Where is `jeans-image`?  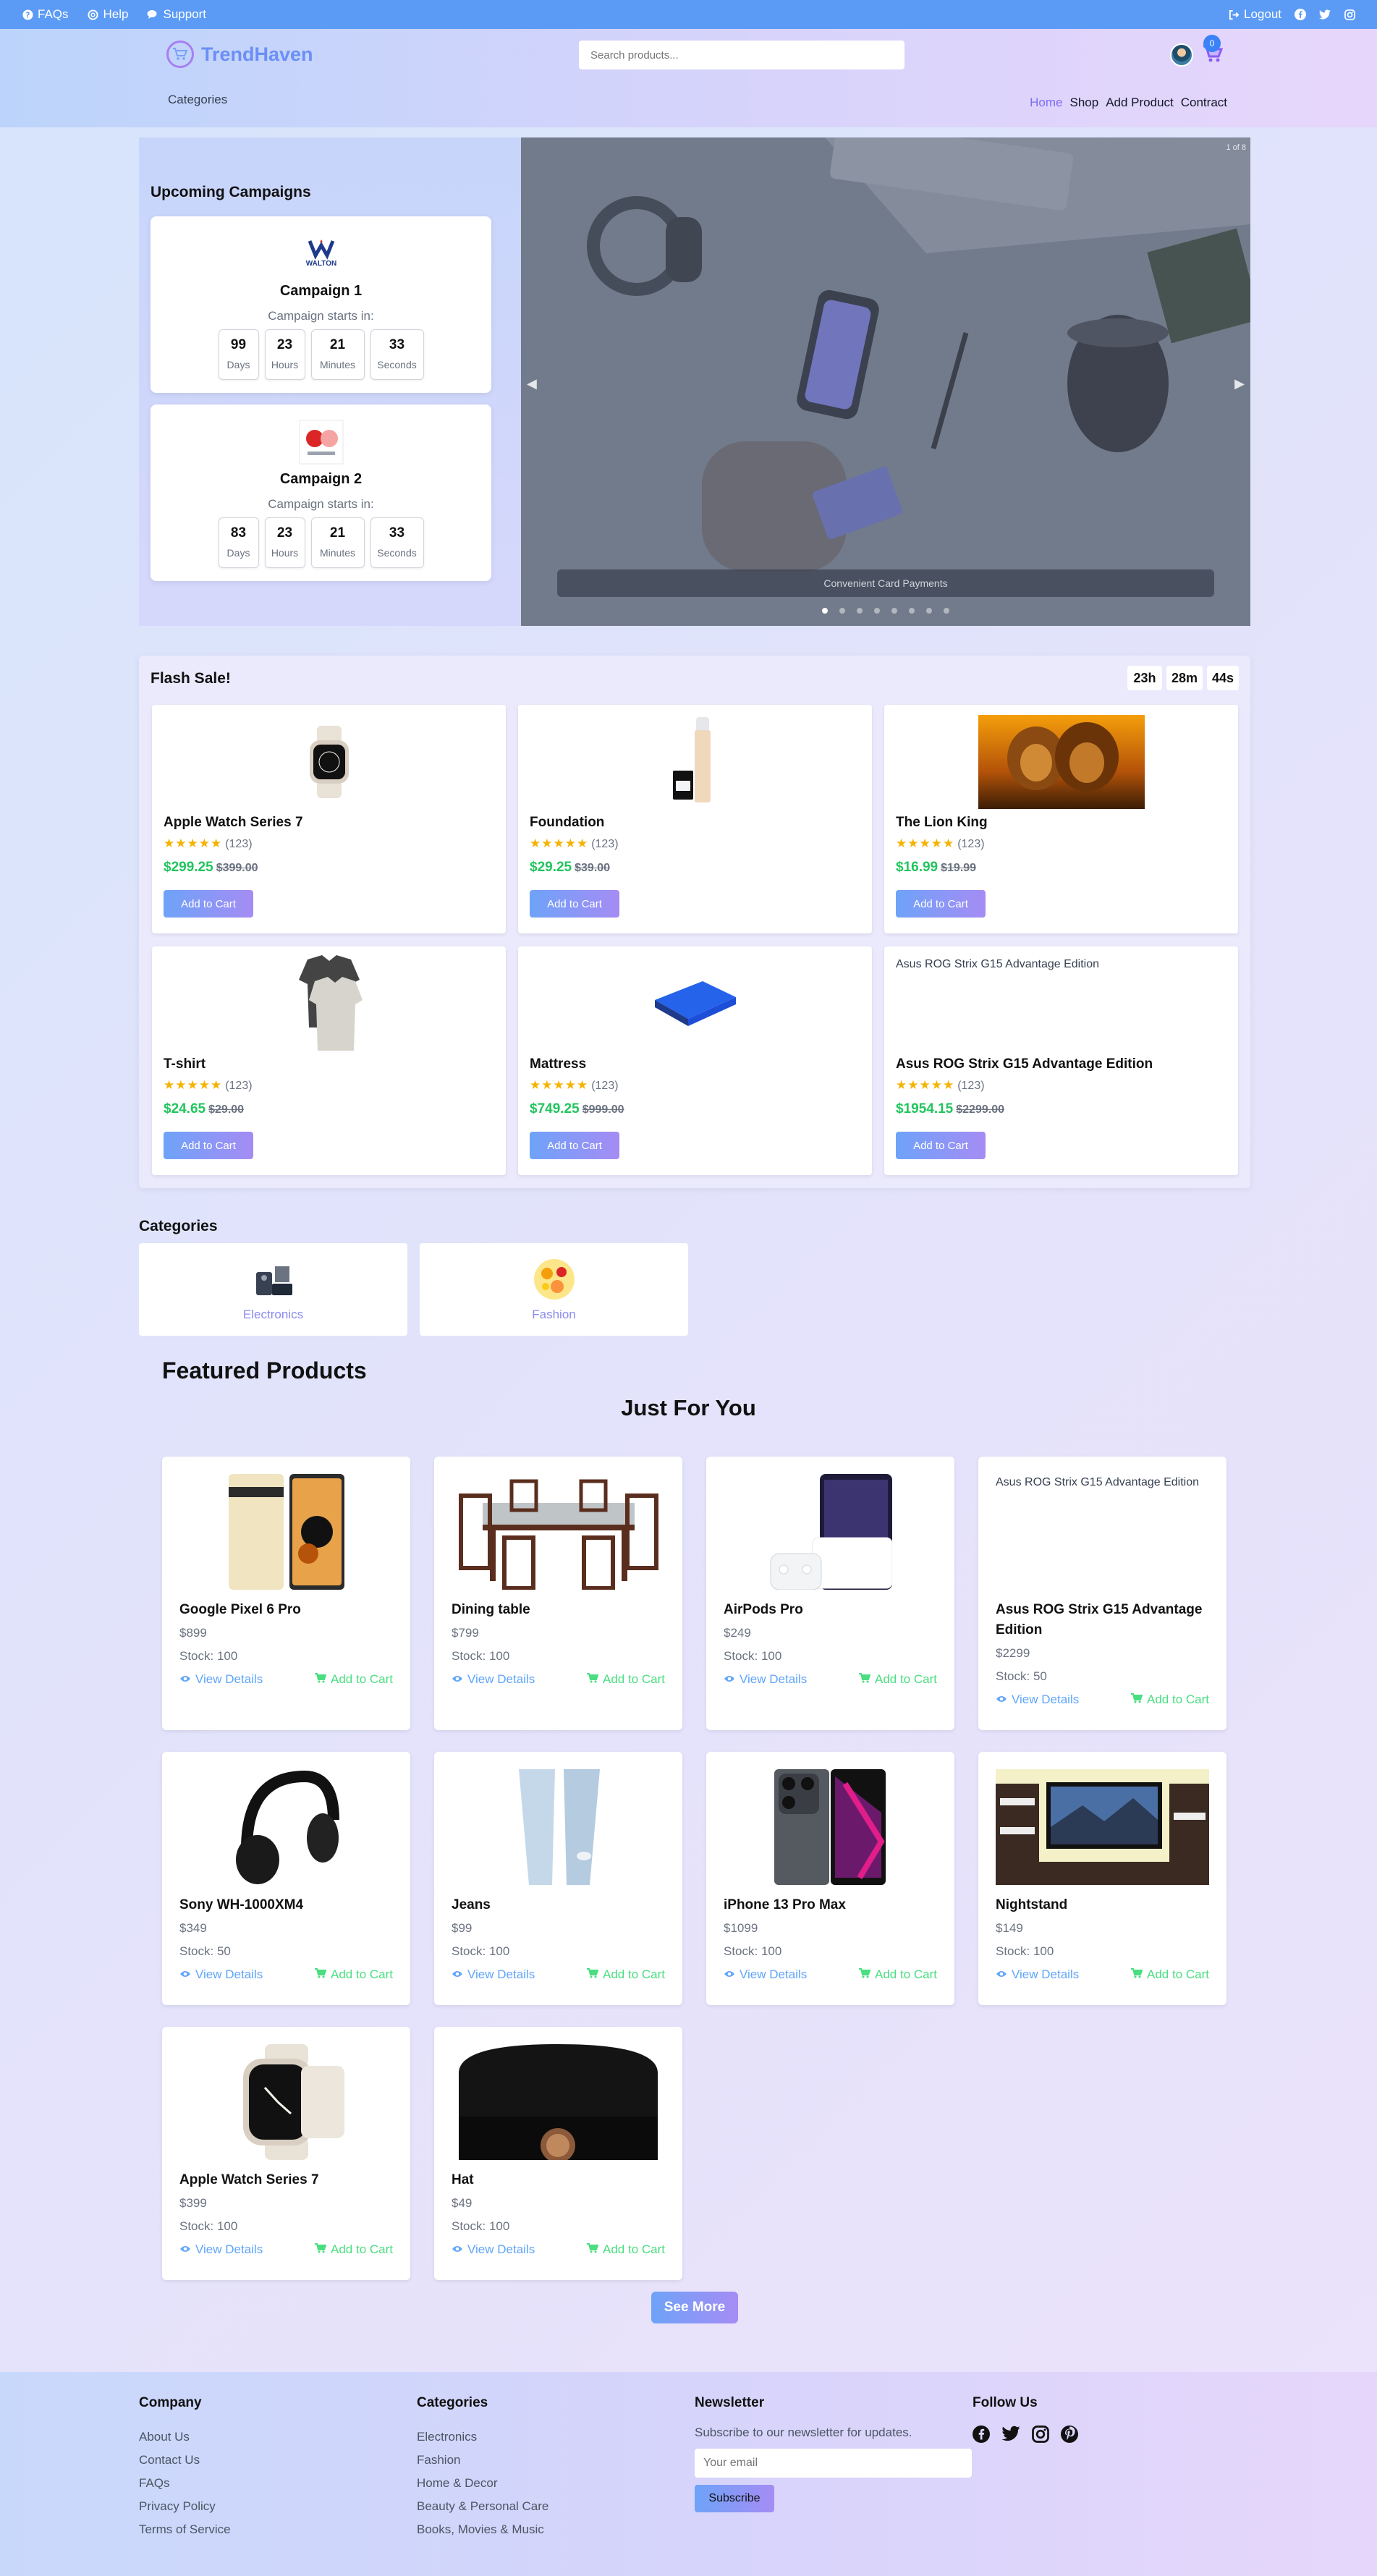
jeans-image is located at coordinates (558, 1827).